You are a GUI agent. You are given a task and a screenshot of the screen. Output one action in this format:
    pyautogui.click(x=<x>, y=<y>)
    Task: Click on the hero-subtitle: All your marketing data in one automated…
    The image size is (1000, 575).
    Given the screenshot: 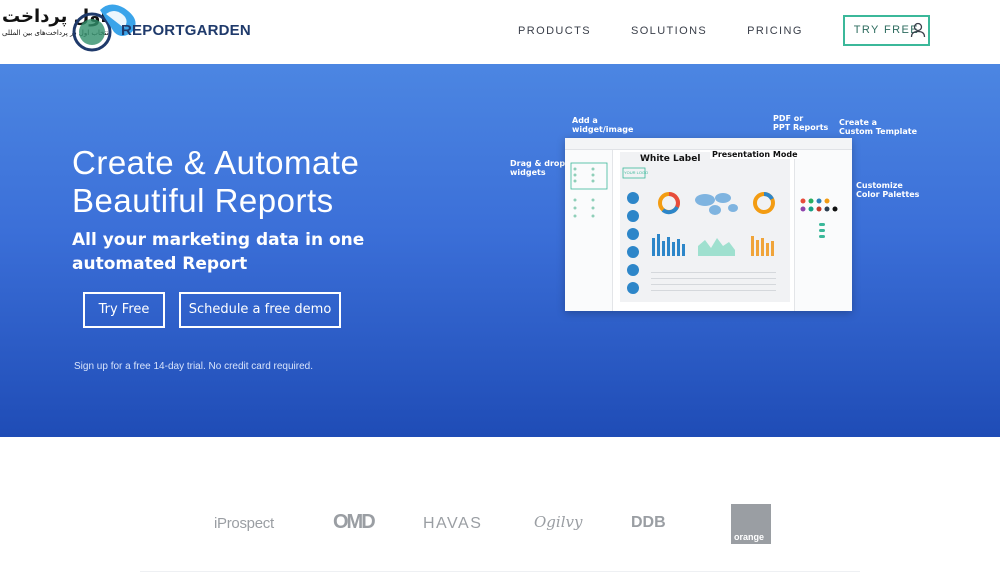 What is the action you would take?
    pyautogui.click(x=218, y=252)
    